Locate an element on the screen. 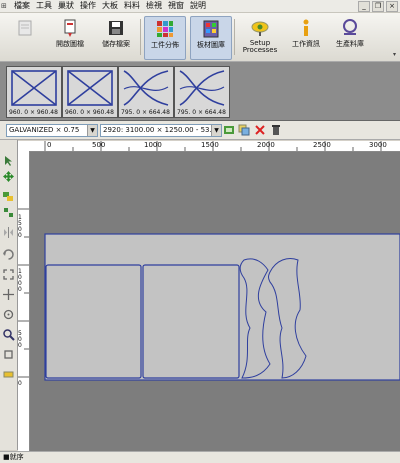  vertical-ruler: 1500 1000 500 0 is located at coordinates (24, 301).